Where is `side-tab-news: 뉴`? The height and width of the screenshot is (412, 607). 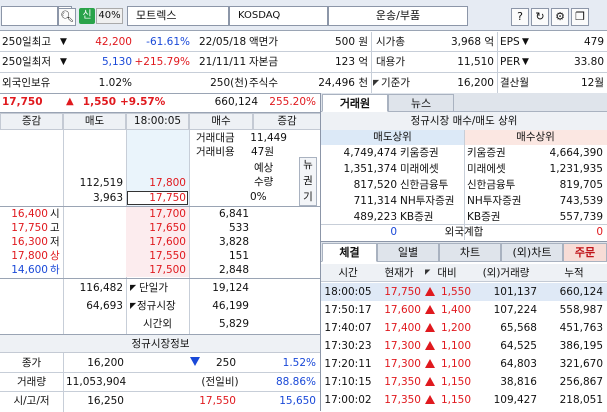
side-tab-news: 뉴 is located at coordinates (308, 165).